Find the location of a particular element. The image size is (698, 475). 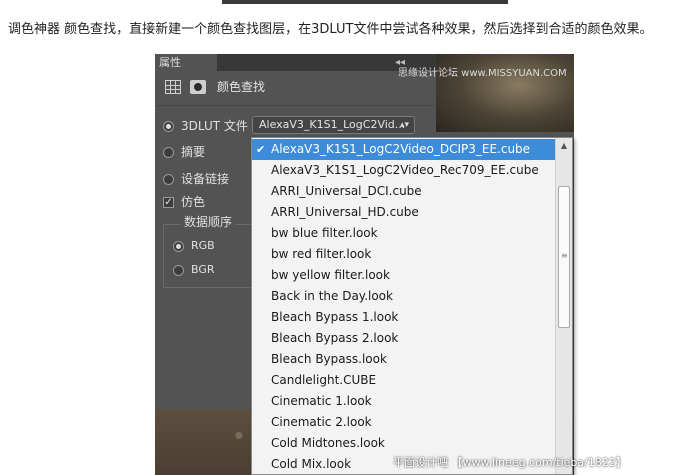

dropdown-item: Bleach Bypass 2.look is located at coordinates (403, 338).